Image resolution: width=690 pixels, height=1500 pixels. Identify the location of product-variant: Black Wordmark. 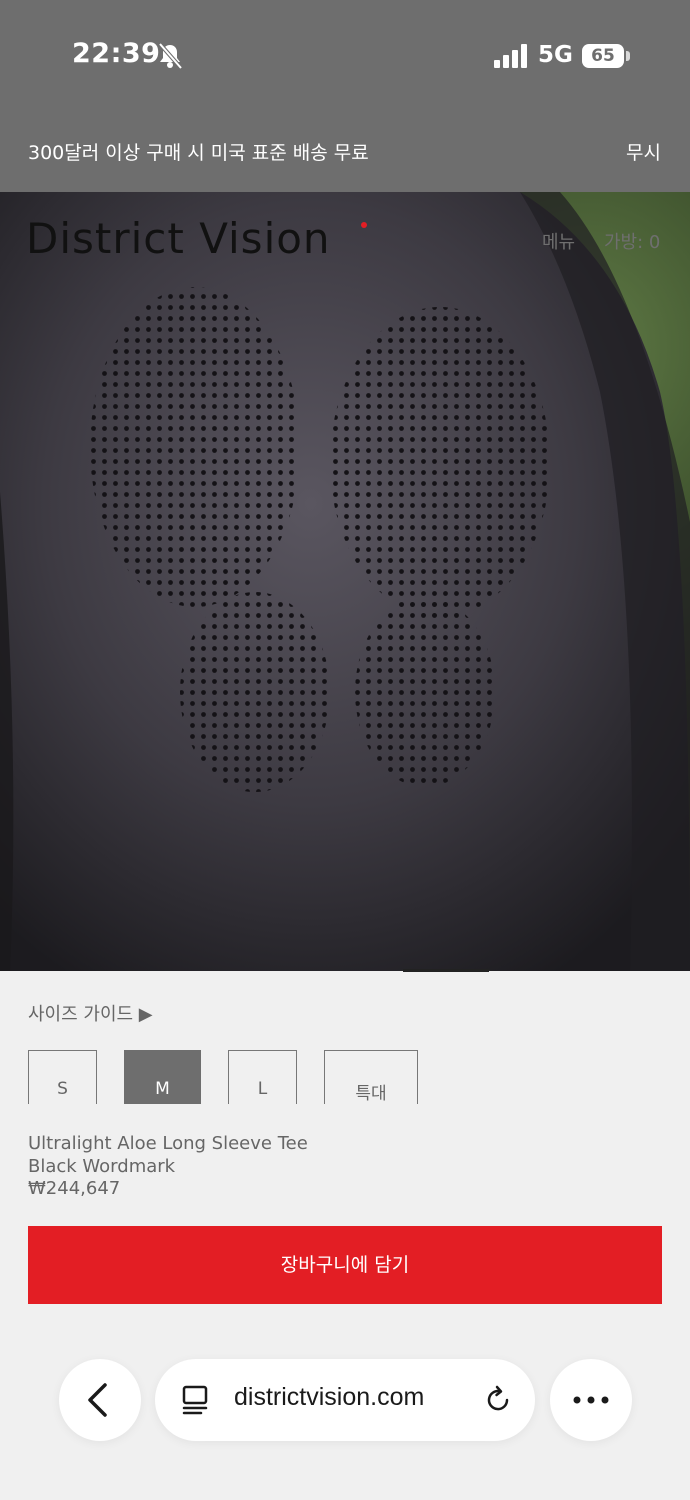
(102, 1166).